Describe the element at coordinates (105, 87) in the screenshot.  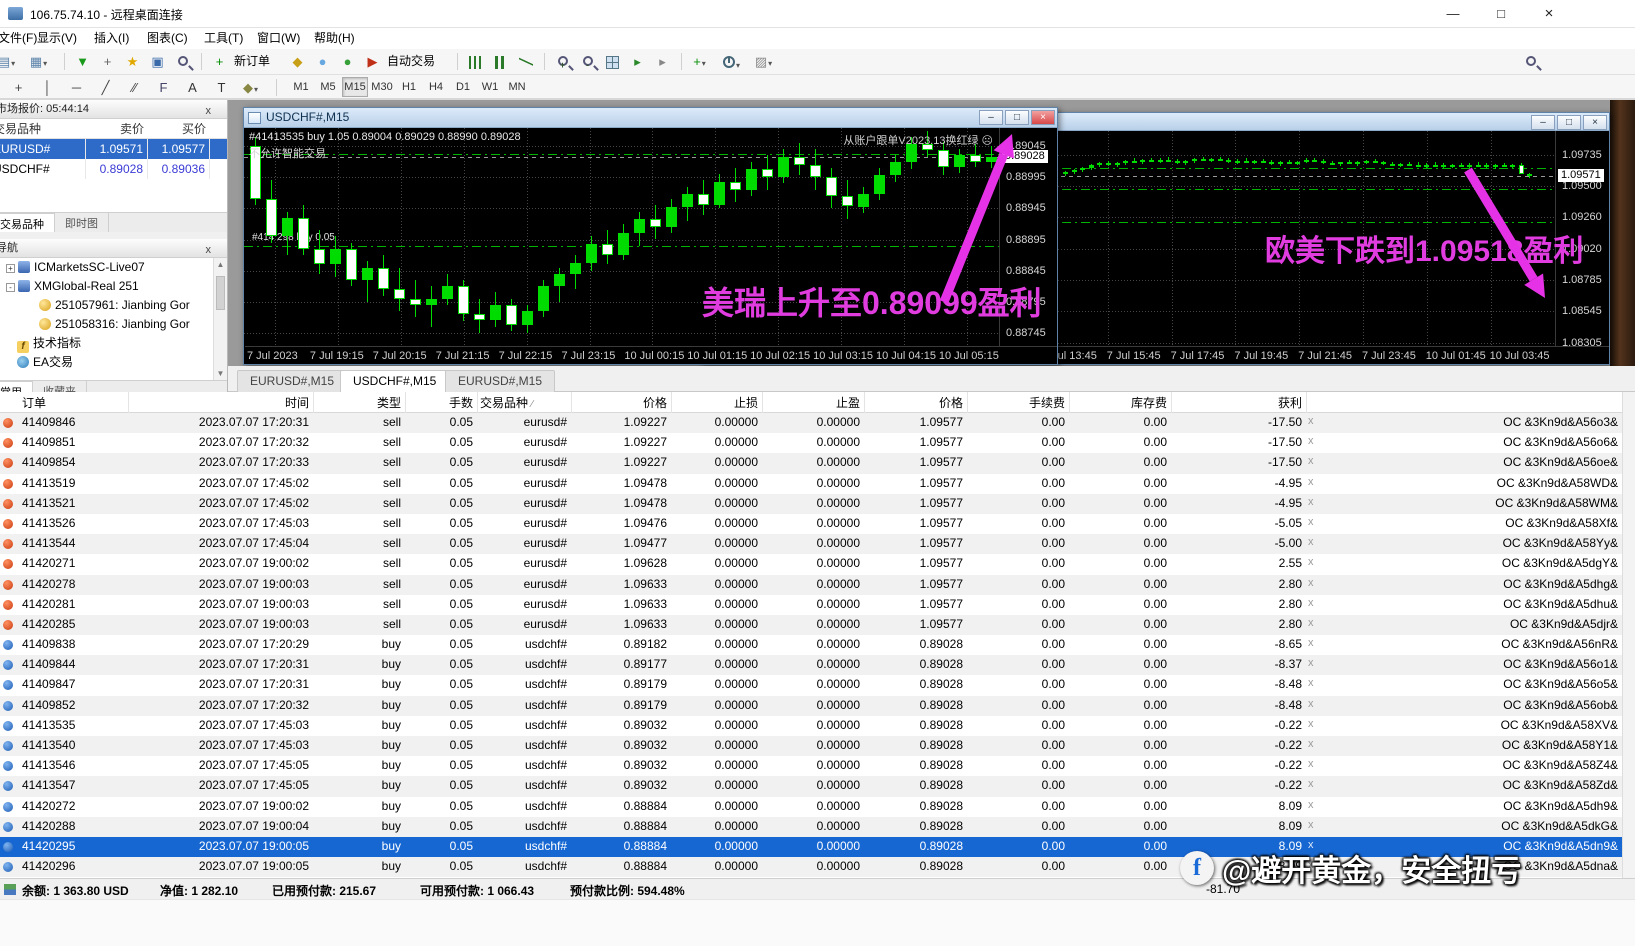
I see `trendline-icon: ╱` at that location.